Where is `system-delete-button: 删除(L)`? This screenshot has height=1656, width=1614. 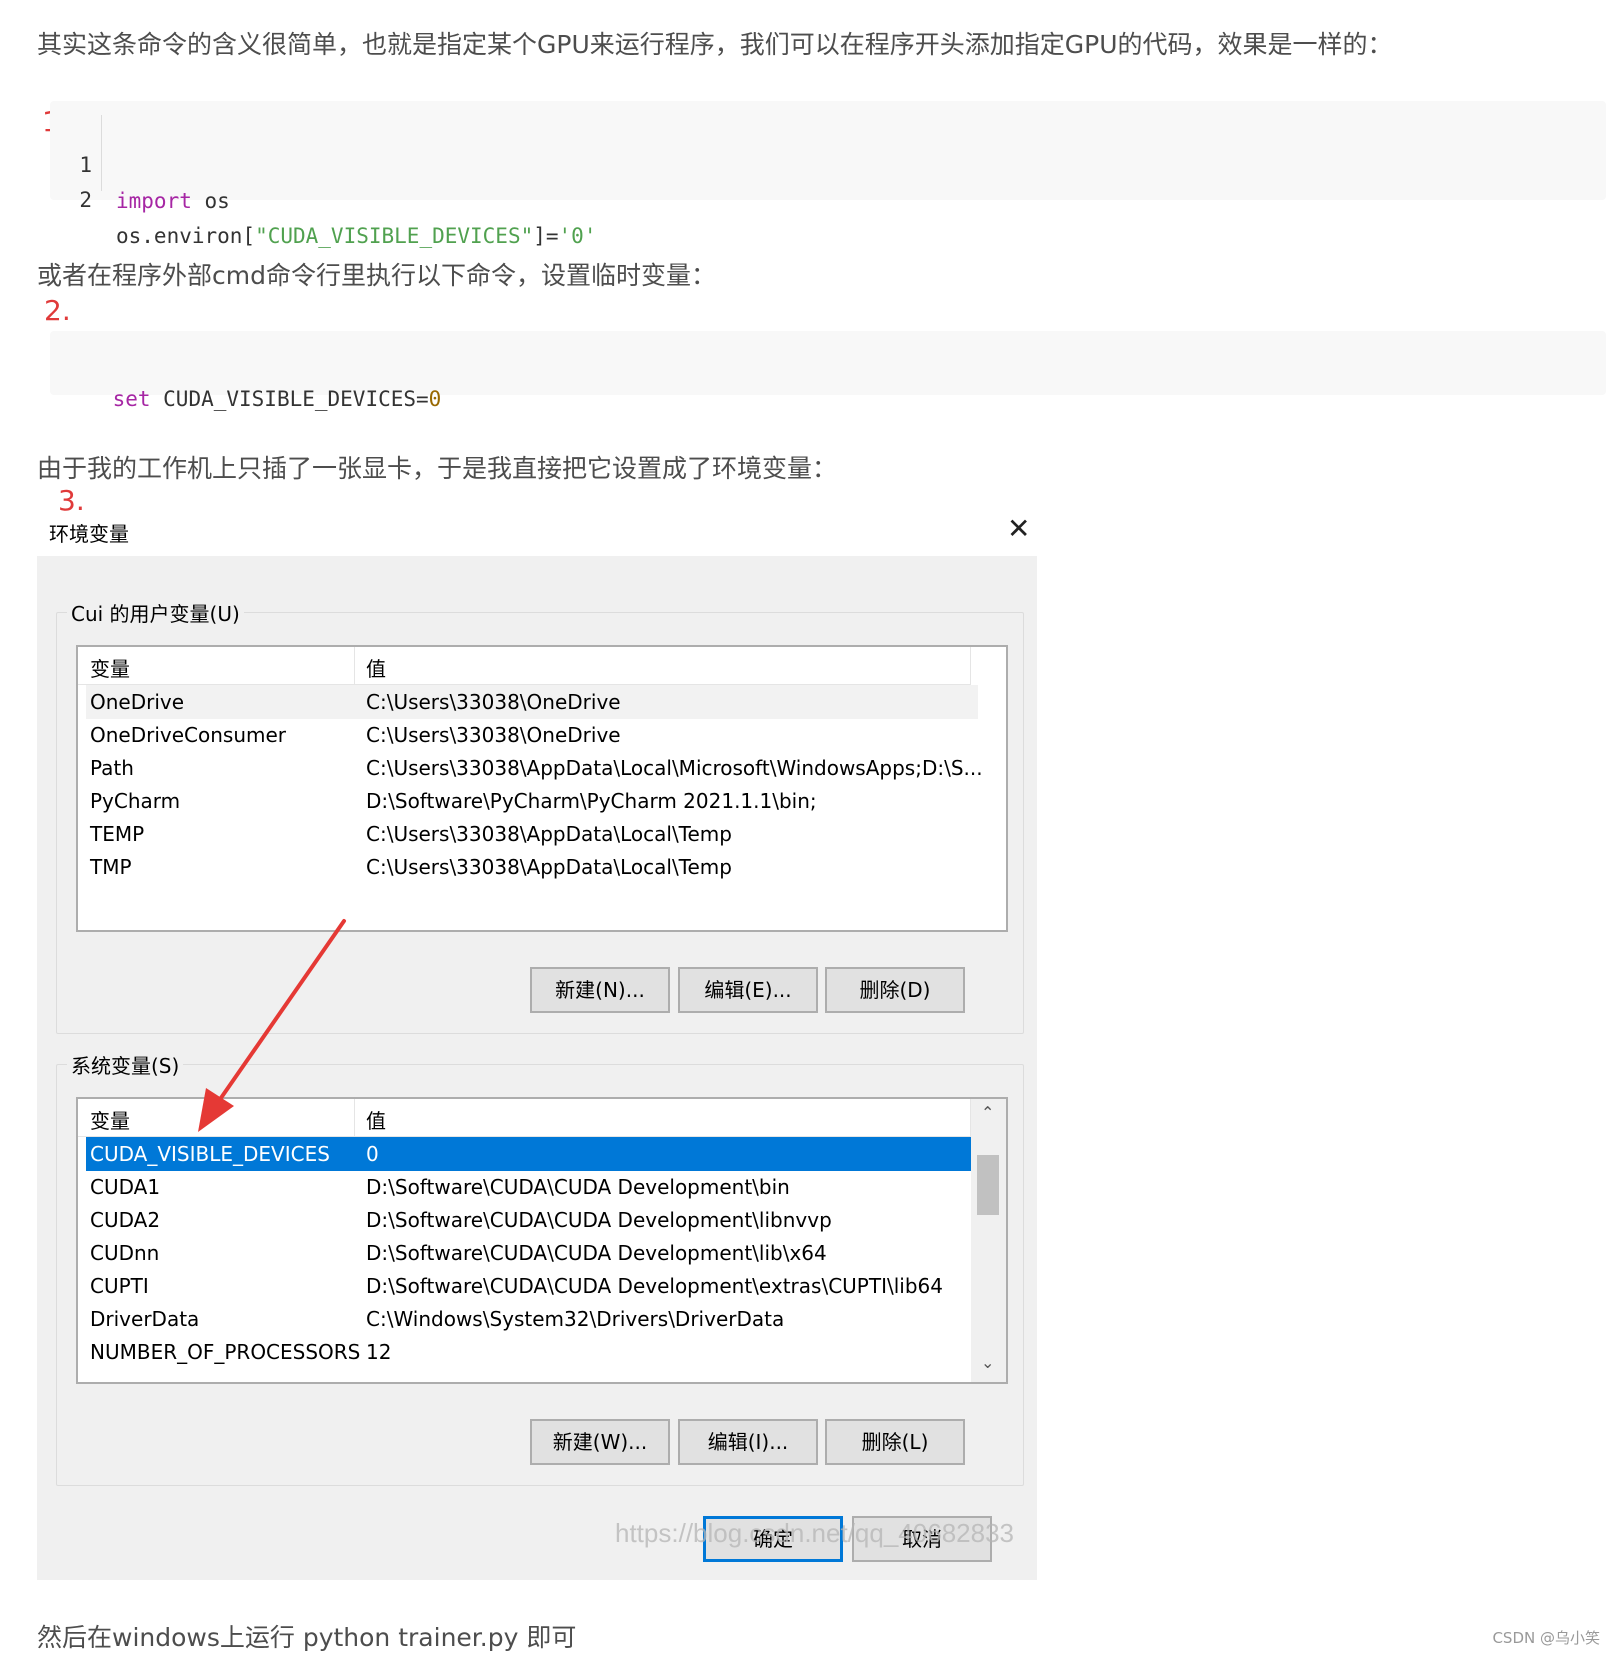 system-delete-button: 删除(L) is located at coordinates (895, 1442).